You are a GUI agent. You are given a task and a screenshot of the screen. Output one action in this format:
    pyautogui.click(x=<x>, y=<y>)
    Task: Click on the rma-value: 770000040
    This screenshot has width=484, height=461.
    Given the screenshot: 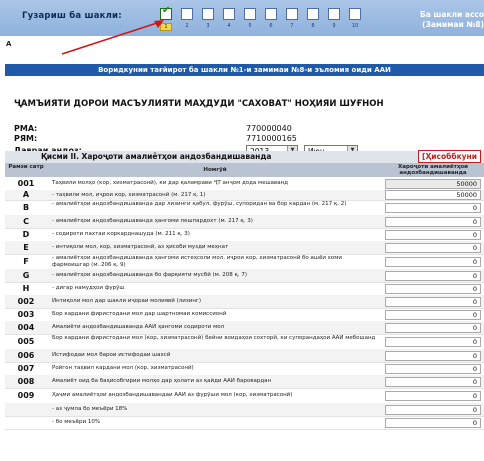 What is the action you would take?
    pyautogui.click(x=269, y=128)
    